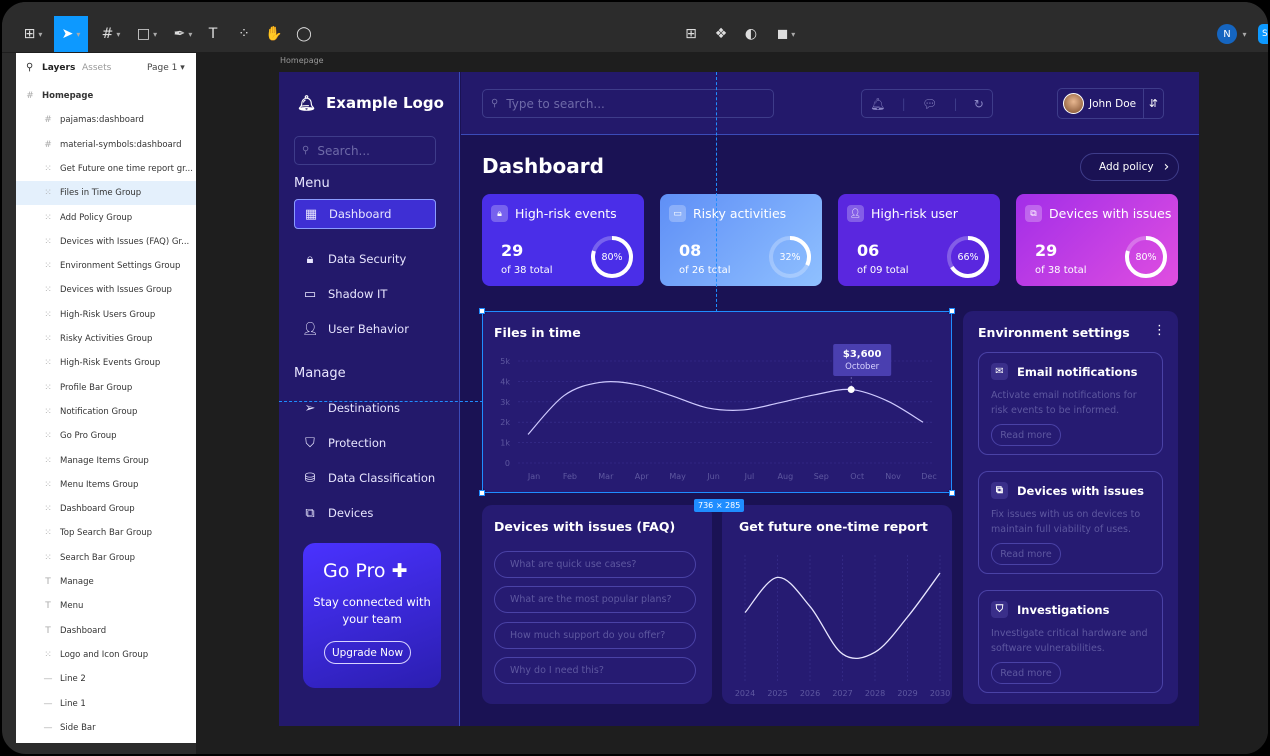  What do you see at coordinates (367, 652) in the screenshot?
I see `upgrade-now-button: Upgrade Now` at bounding box center [367, 652].